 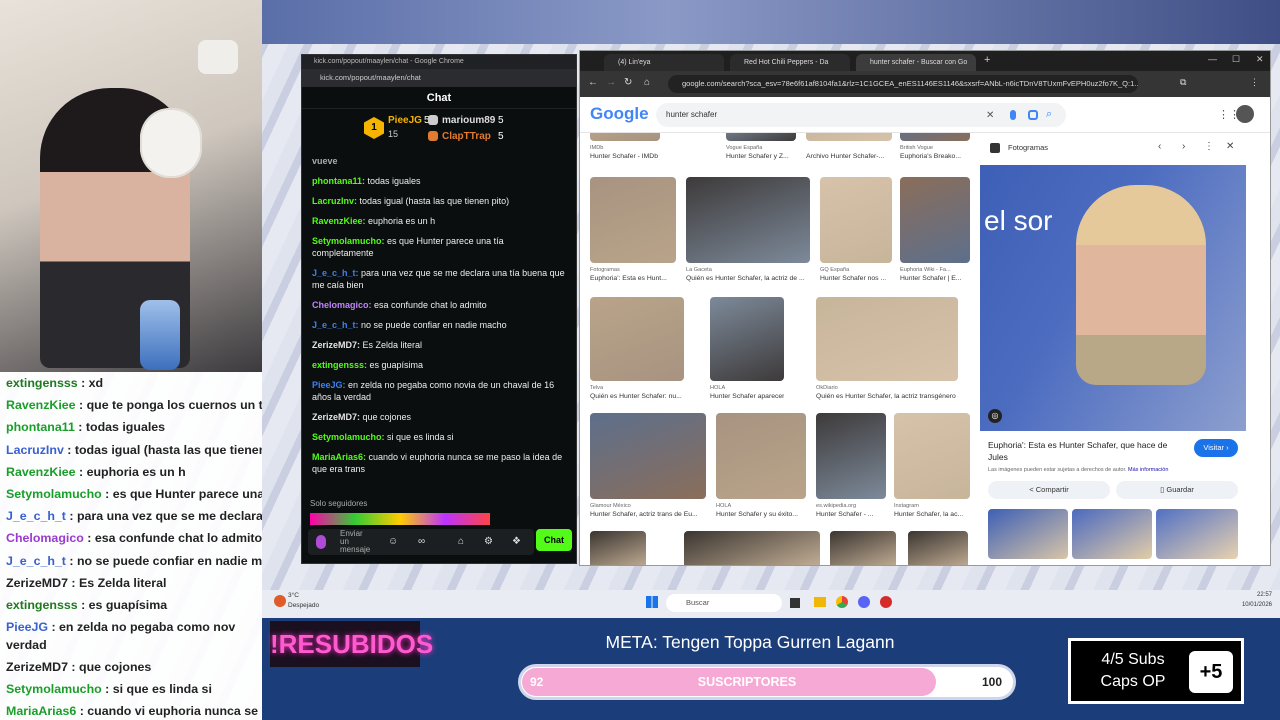 I want to click on store-icon: ⌂, so click(x=461, y=541).